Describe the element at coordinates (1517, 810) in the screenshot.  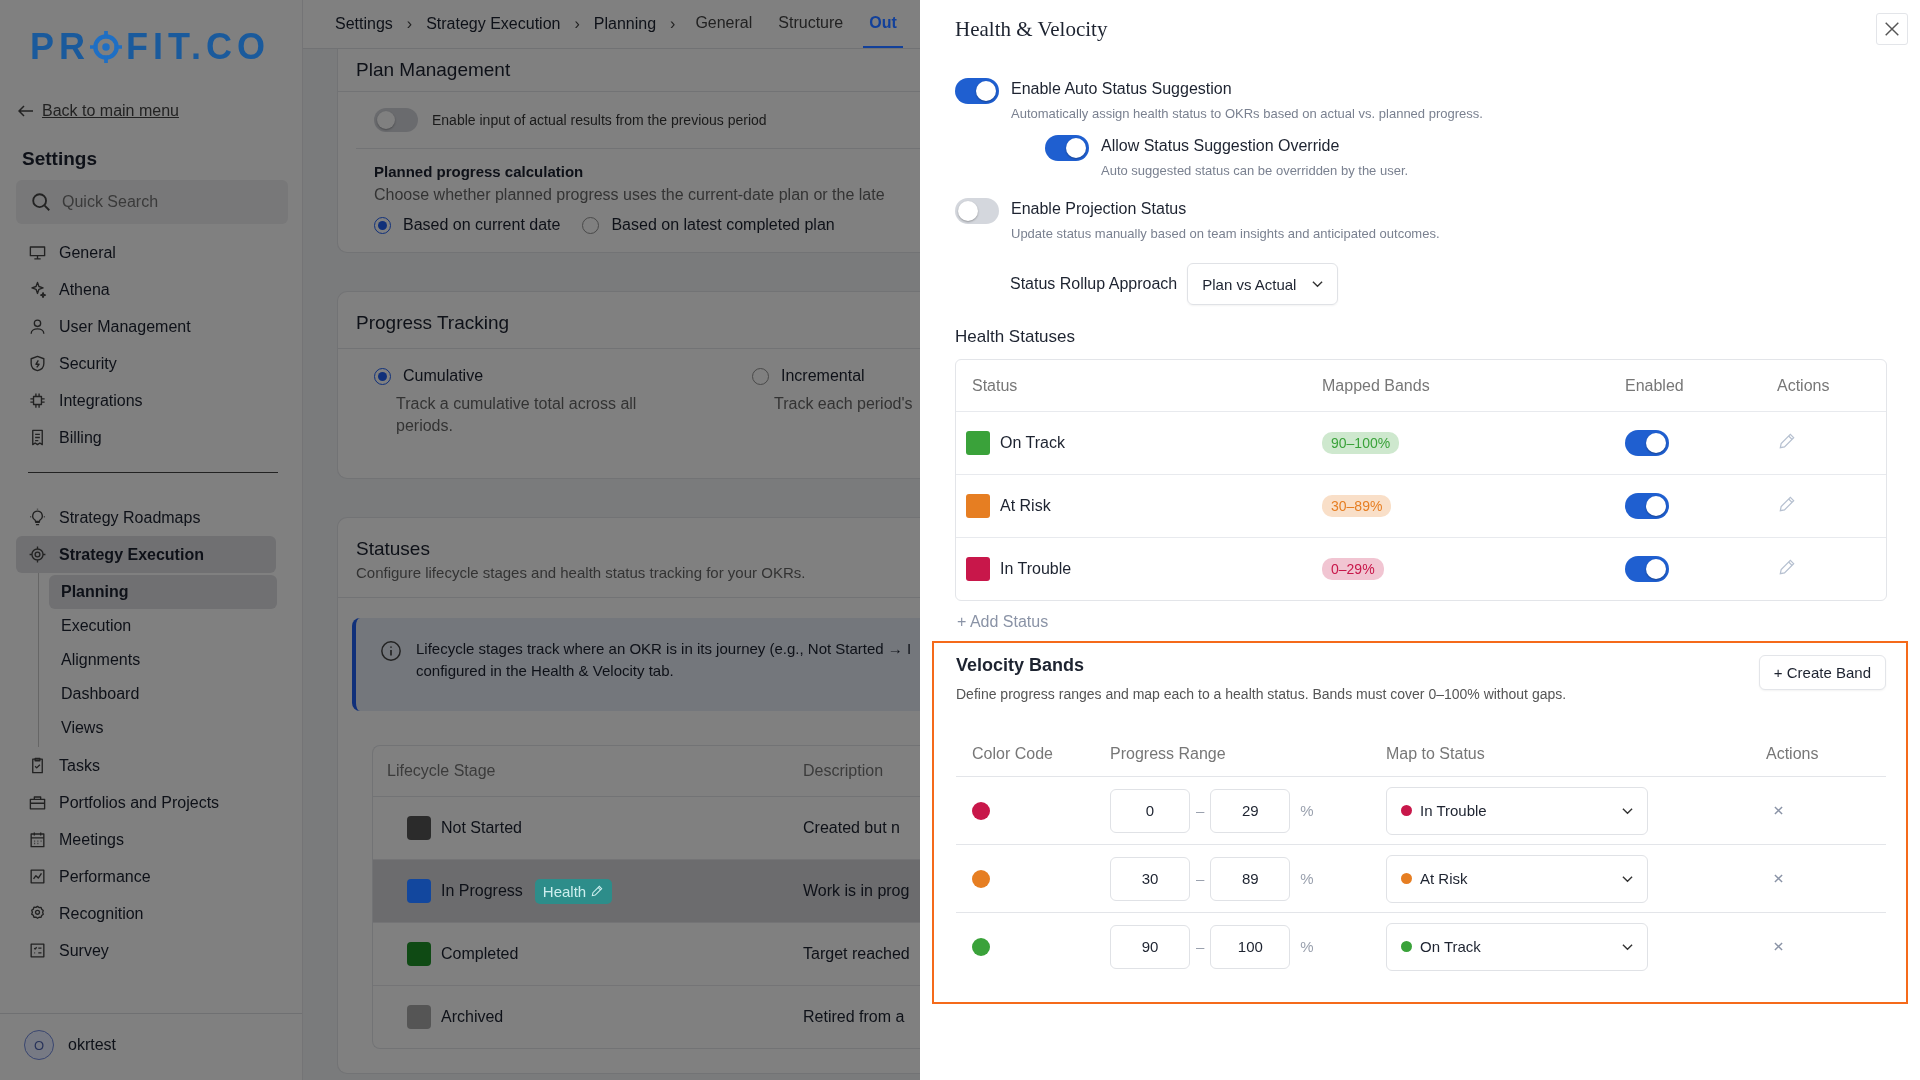
I see `status-select: In Trouble` at that location.